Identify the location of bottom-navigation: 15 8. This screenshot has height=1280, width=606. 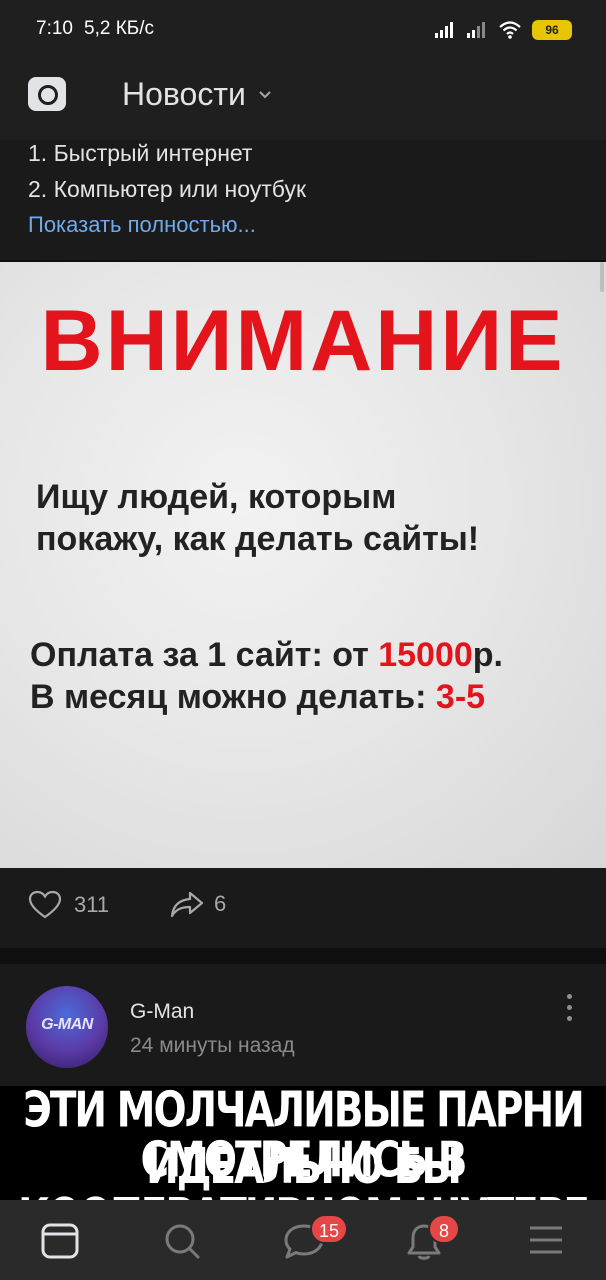
(303, 1240).